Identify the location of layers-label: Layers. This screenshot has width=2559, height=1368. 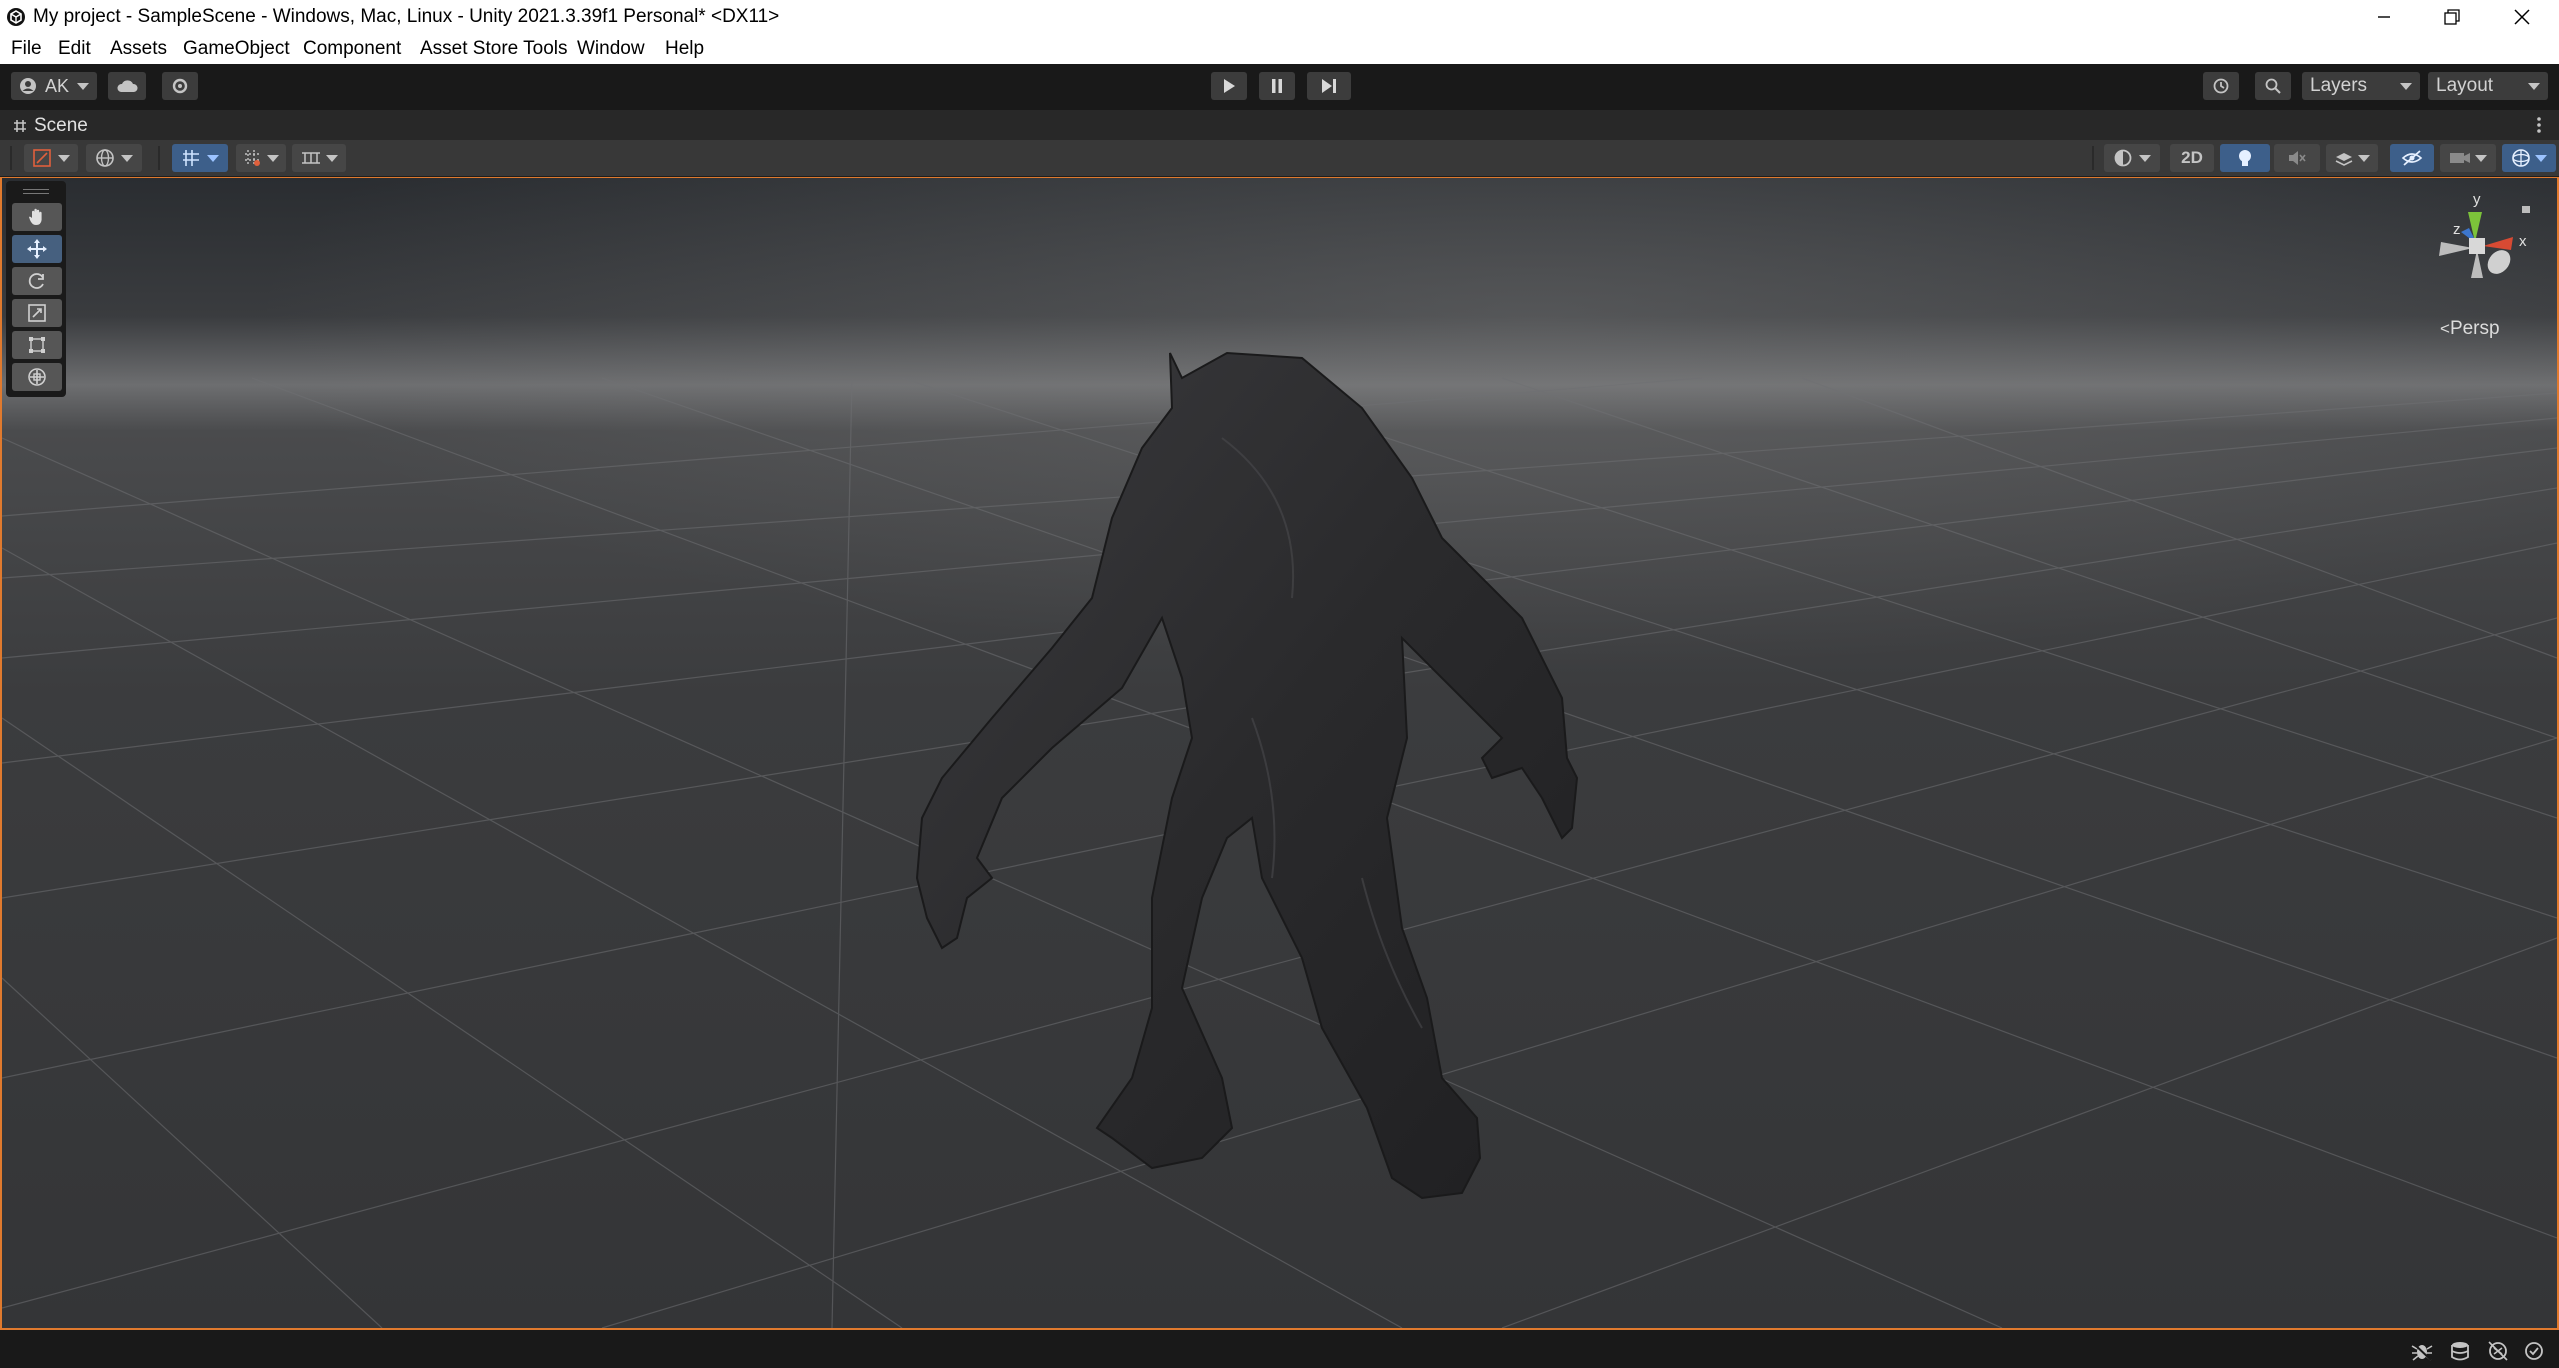
(2339, 85).